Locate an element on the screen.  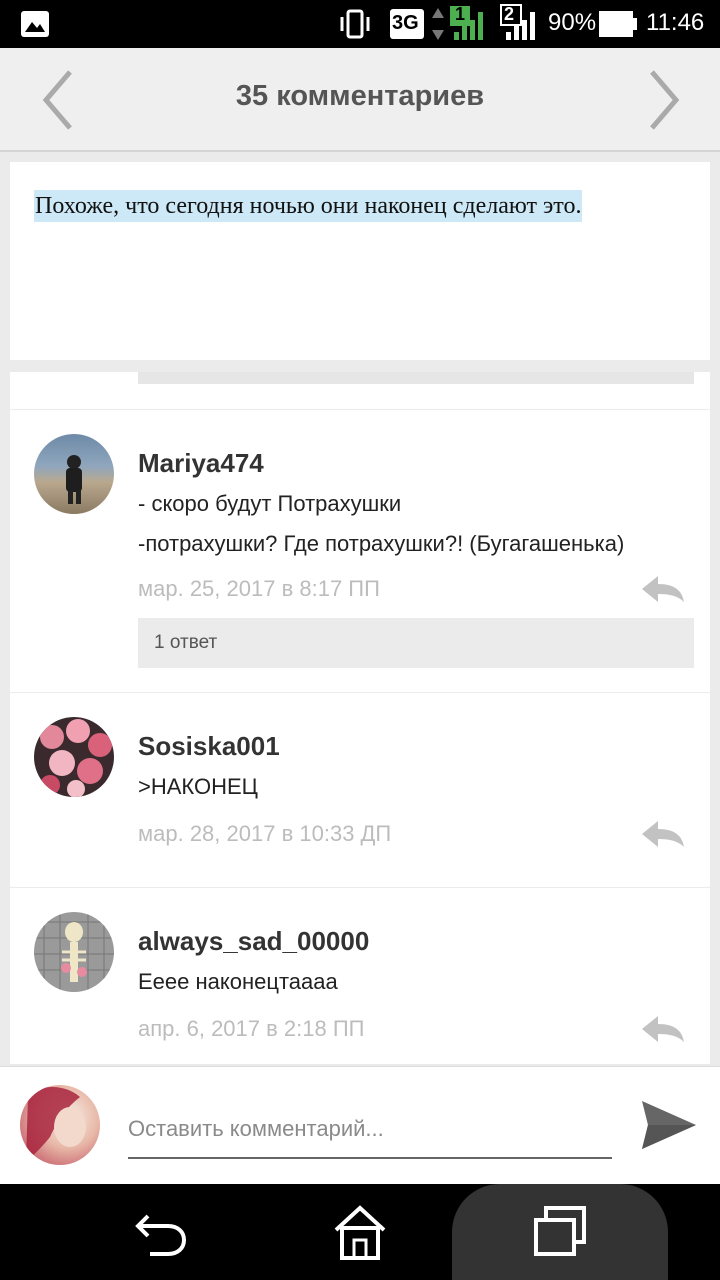
system-nav-bar is located at coordinates (360, 1232).